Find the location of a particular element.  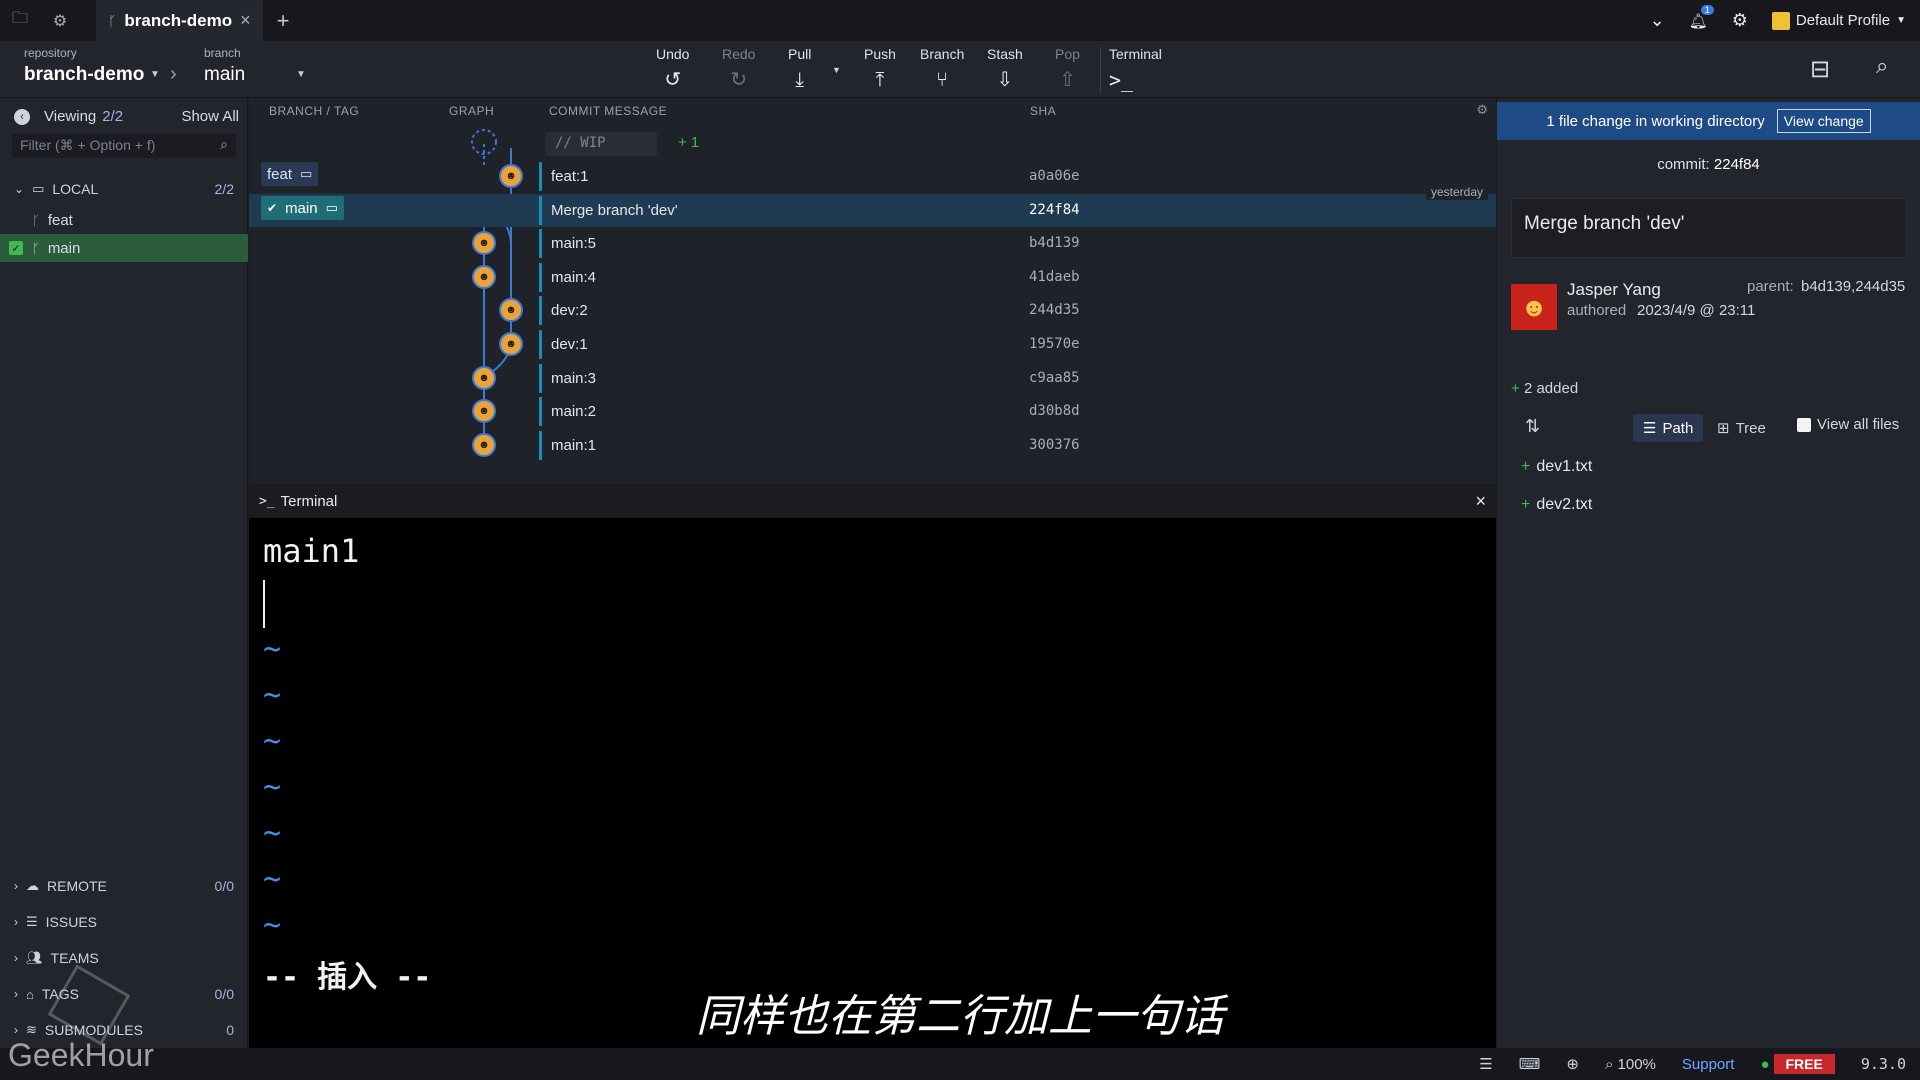

pop-button: Pop ⇧ is located at coordinates (1067, 69).